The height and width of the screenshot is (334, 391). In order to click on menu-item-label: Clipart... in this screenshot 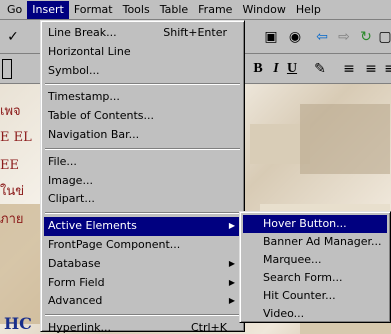, I will do `click(71, 199)`.